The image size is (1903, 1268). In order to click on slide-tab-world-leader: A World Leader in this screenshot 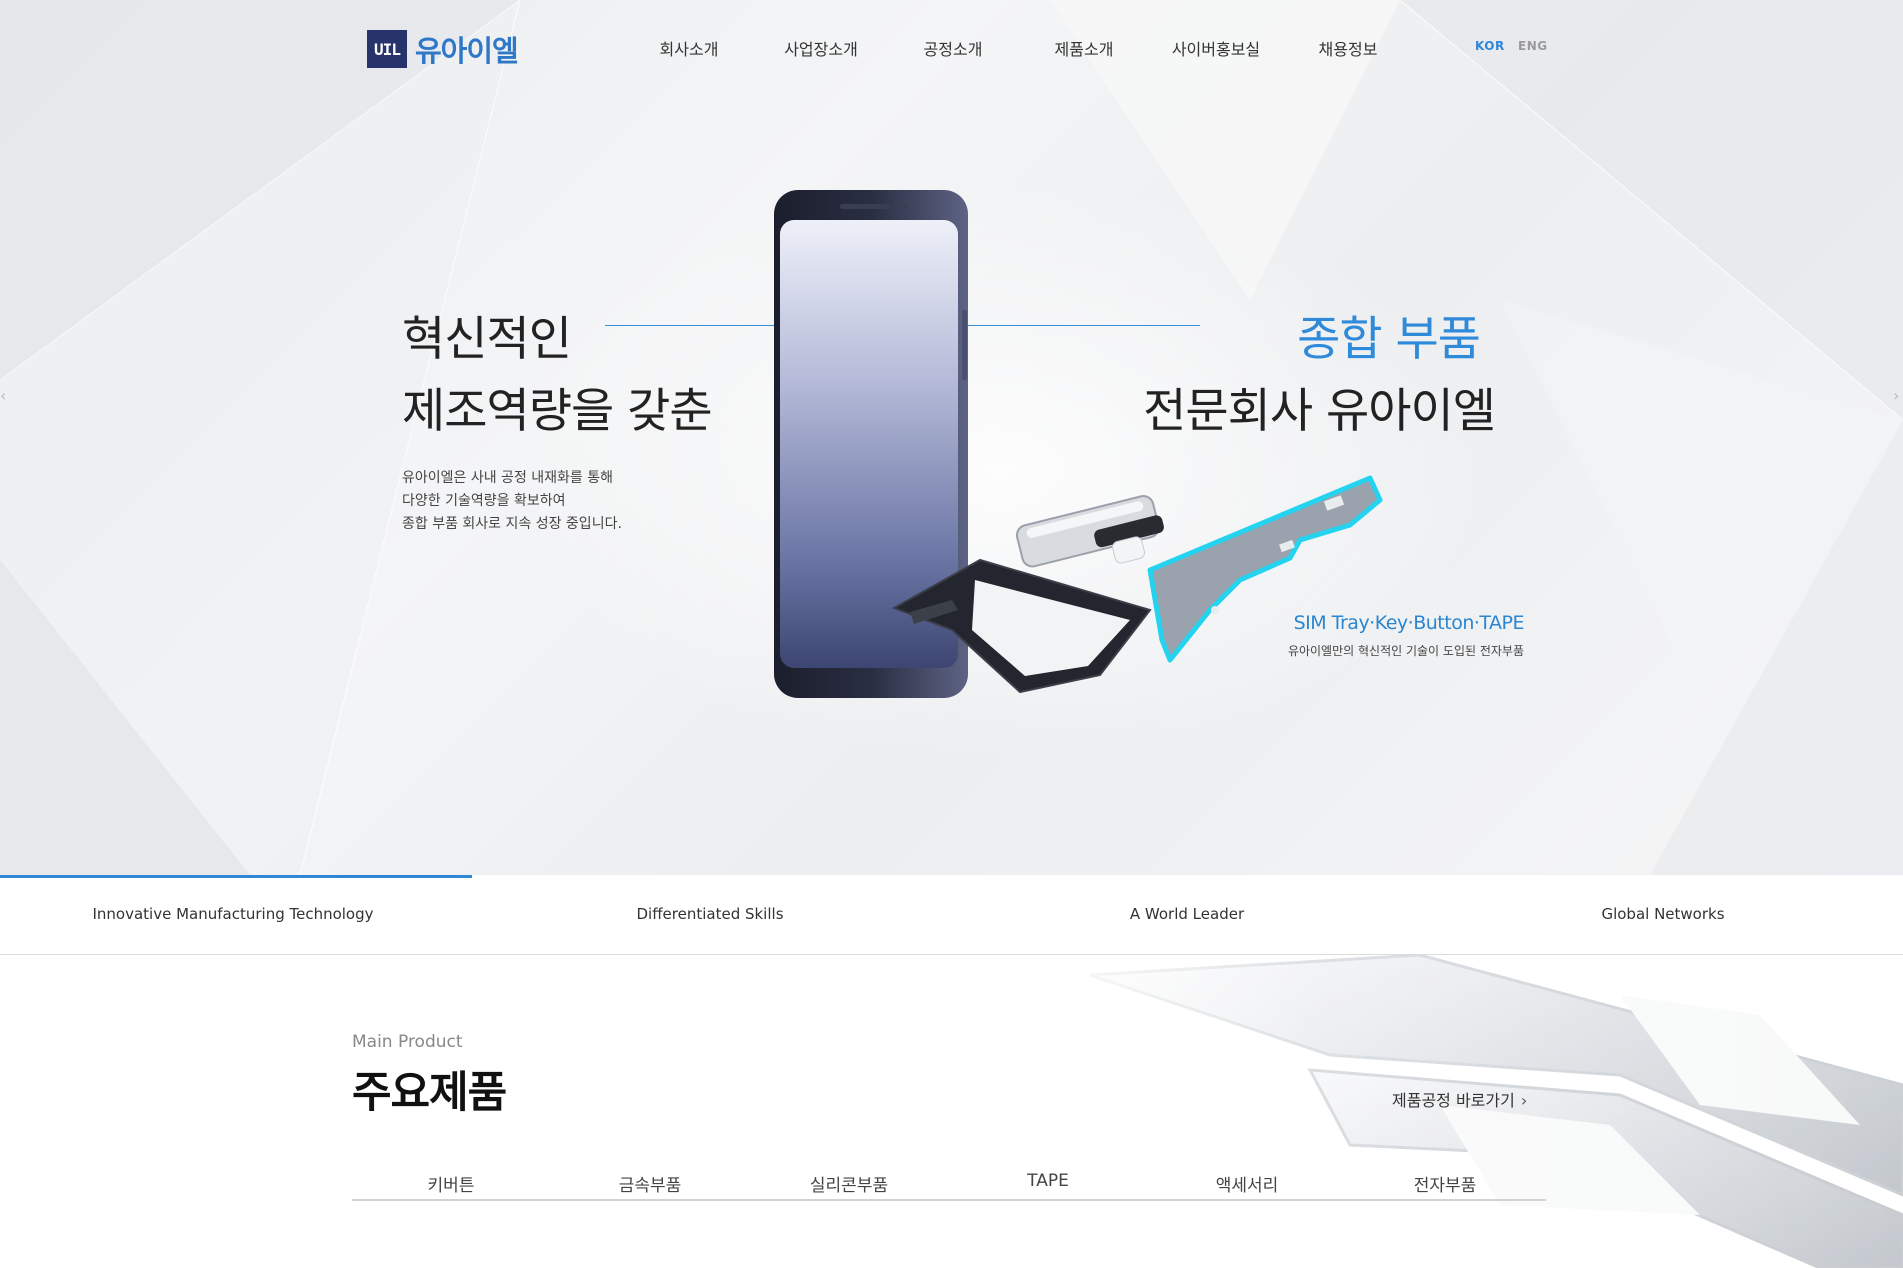, I will do `click(1187, 914)`.